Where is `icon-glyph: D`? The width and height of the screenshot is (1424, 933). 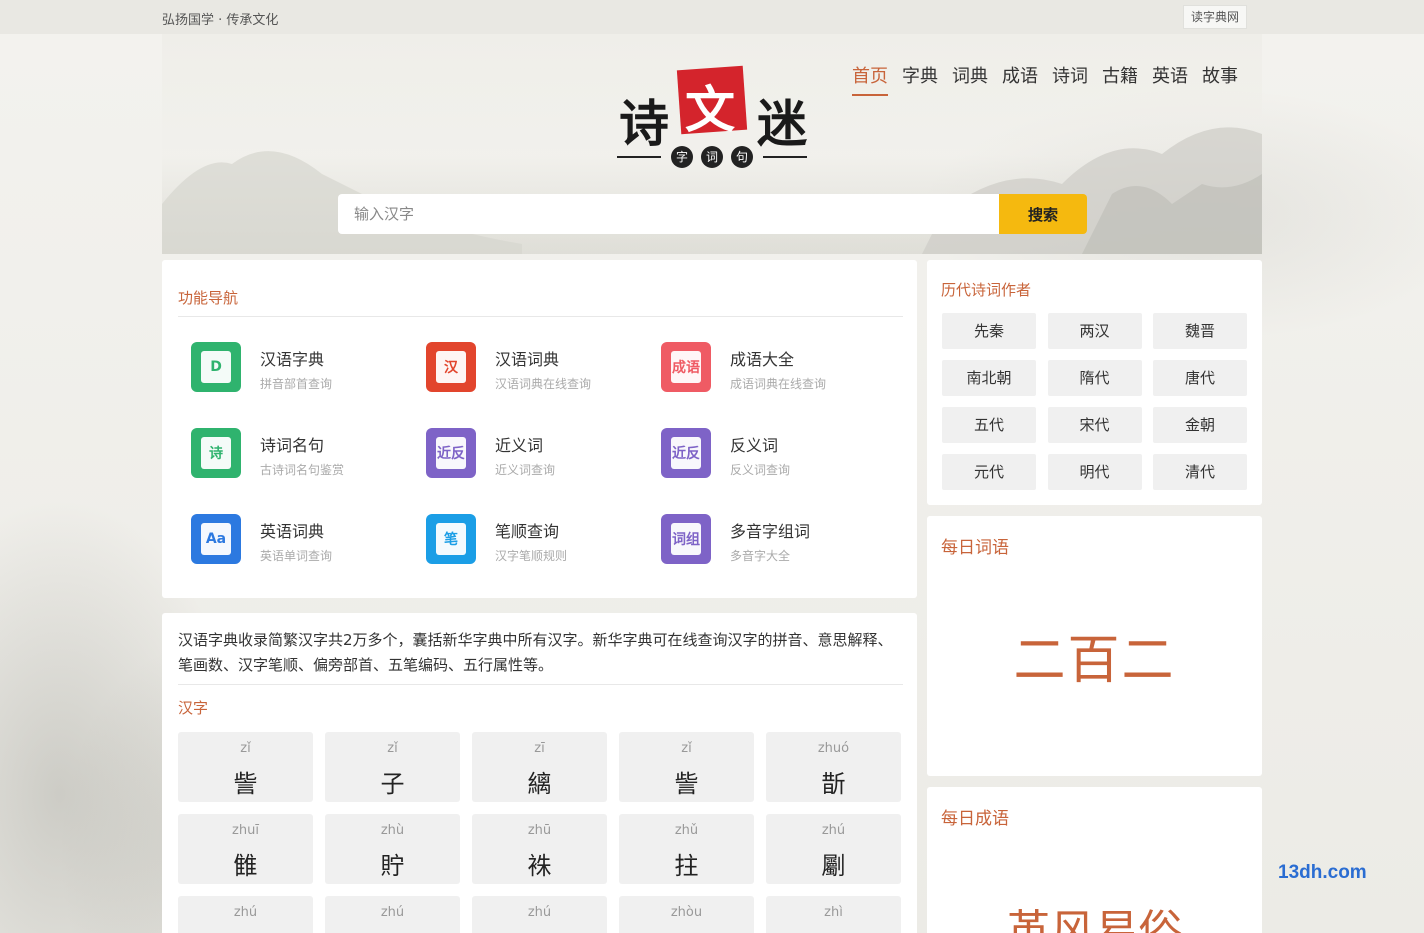
icon-glyph: D is located at coordinates (216, 367).